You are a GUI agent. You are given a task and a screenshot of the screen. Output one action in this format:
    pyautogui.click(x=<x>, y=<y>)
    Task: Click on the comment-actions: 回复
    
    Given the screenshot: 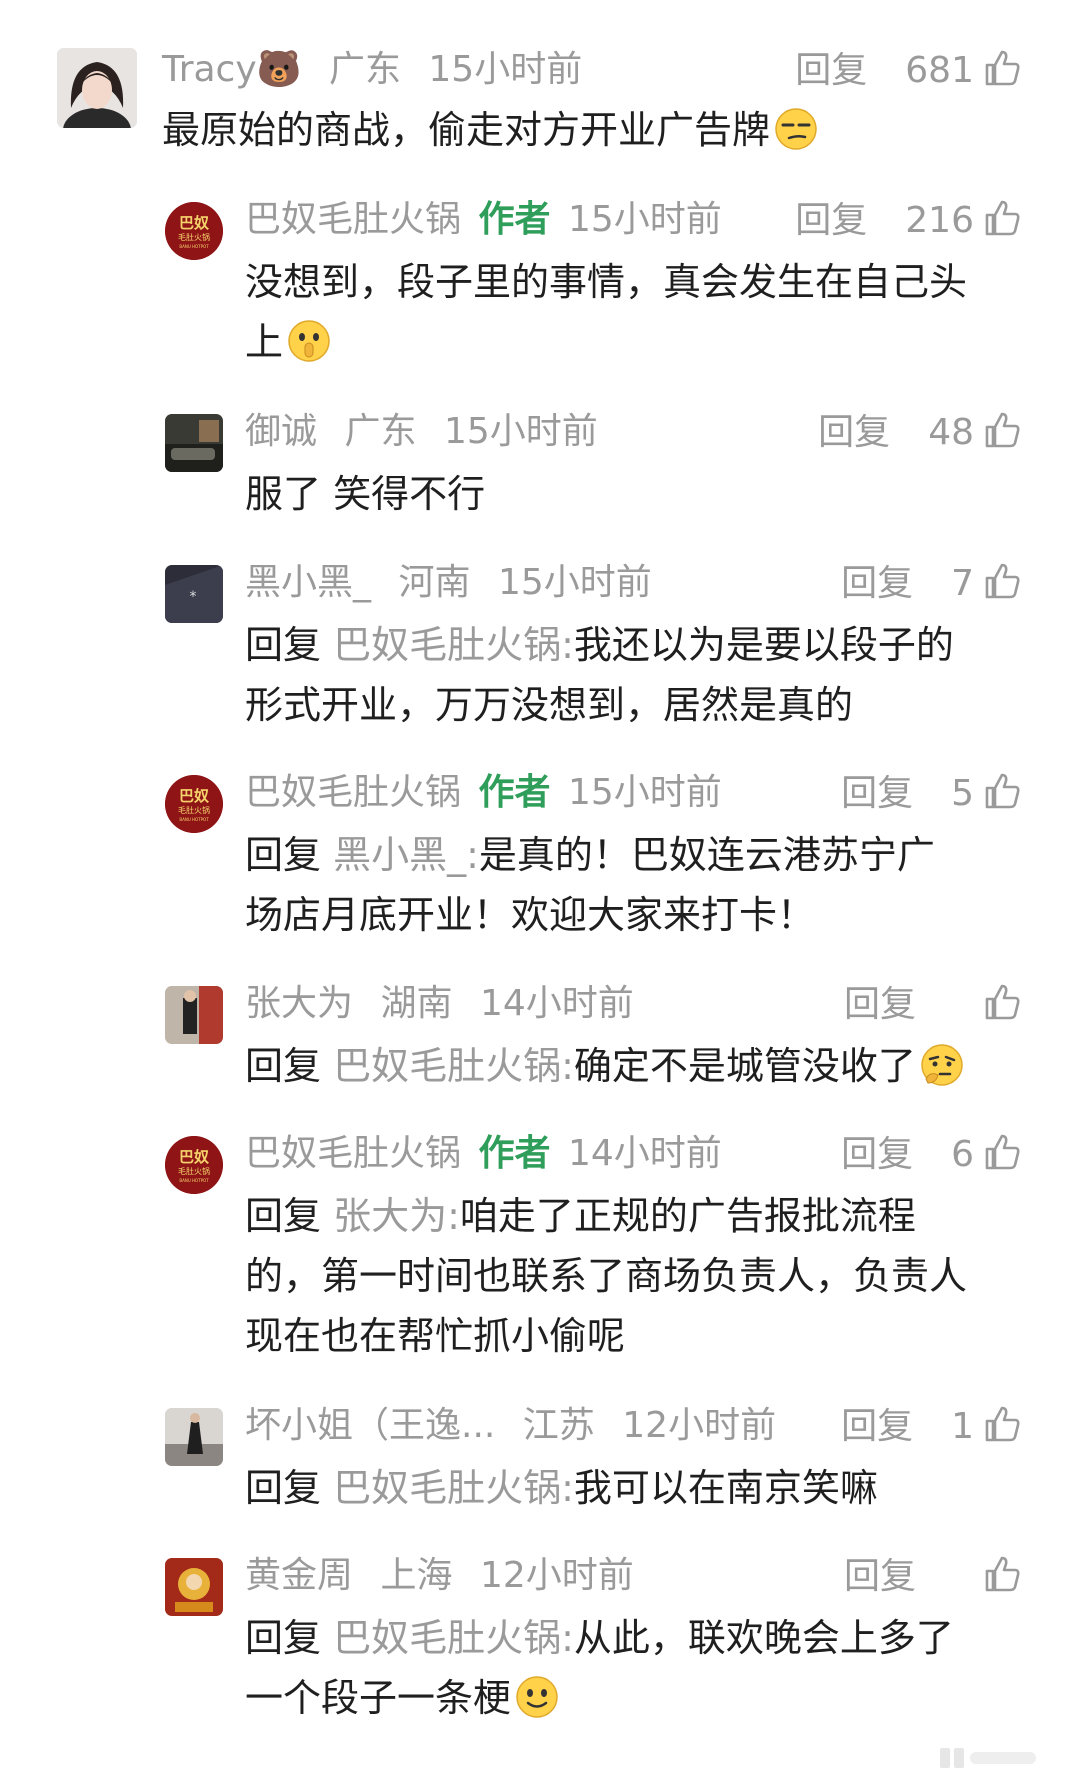 What is the action you would take?
    pyautogui.click(x=933, y=1004)
    